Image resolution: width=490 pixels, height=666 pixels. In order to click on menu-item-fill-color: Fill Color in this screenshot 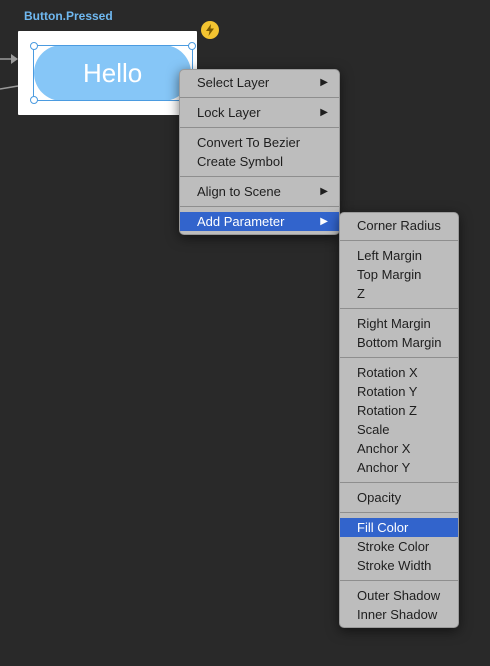, I will do `click(399, 527)`.